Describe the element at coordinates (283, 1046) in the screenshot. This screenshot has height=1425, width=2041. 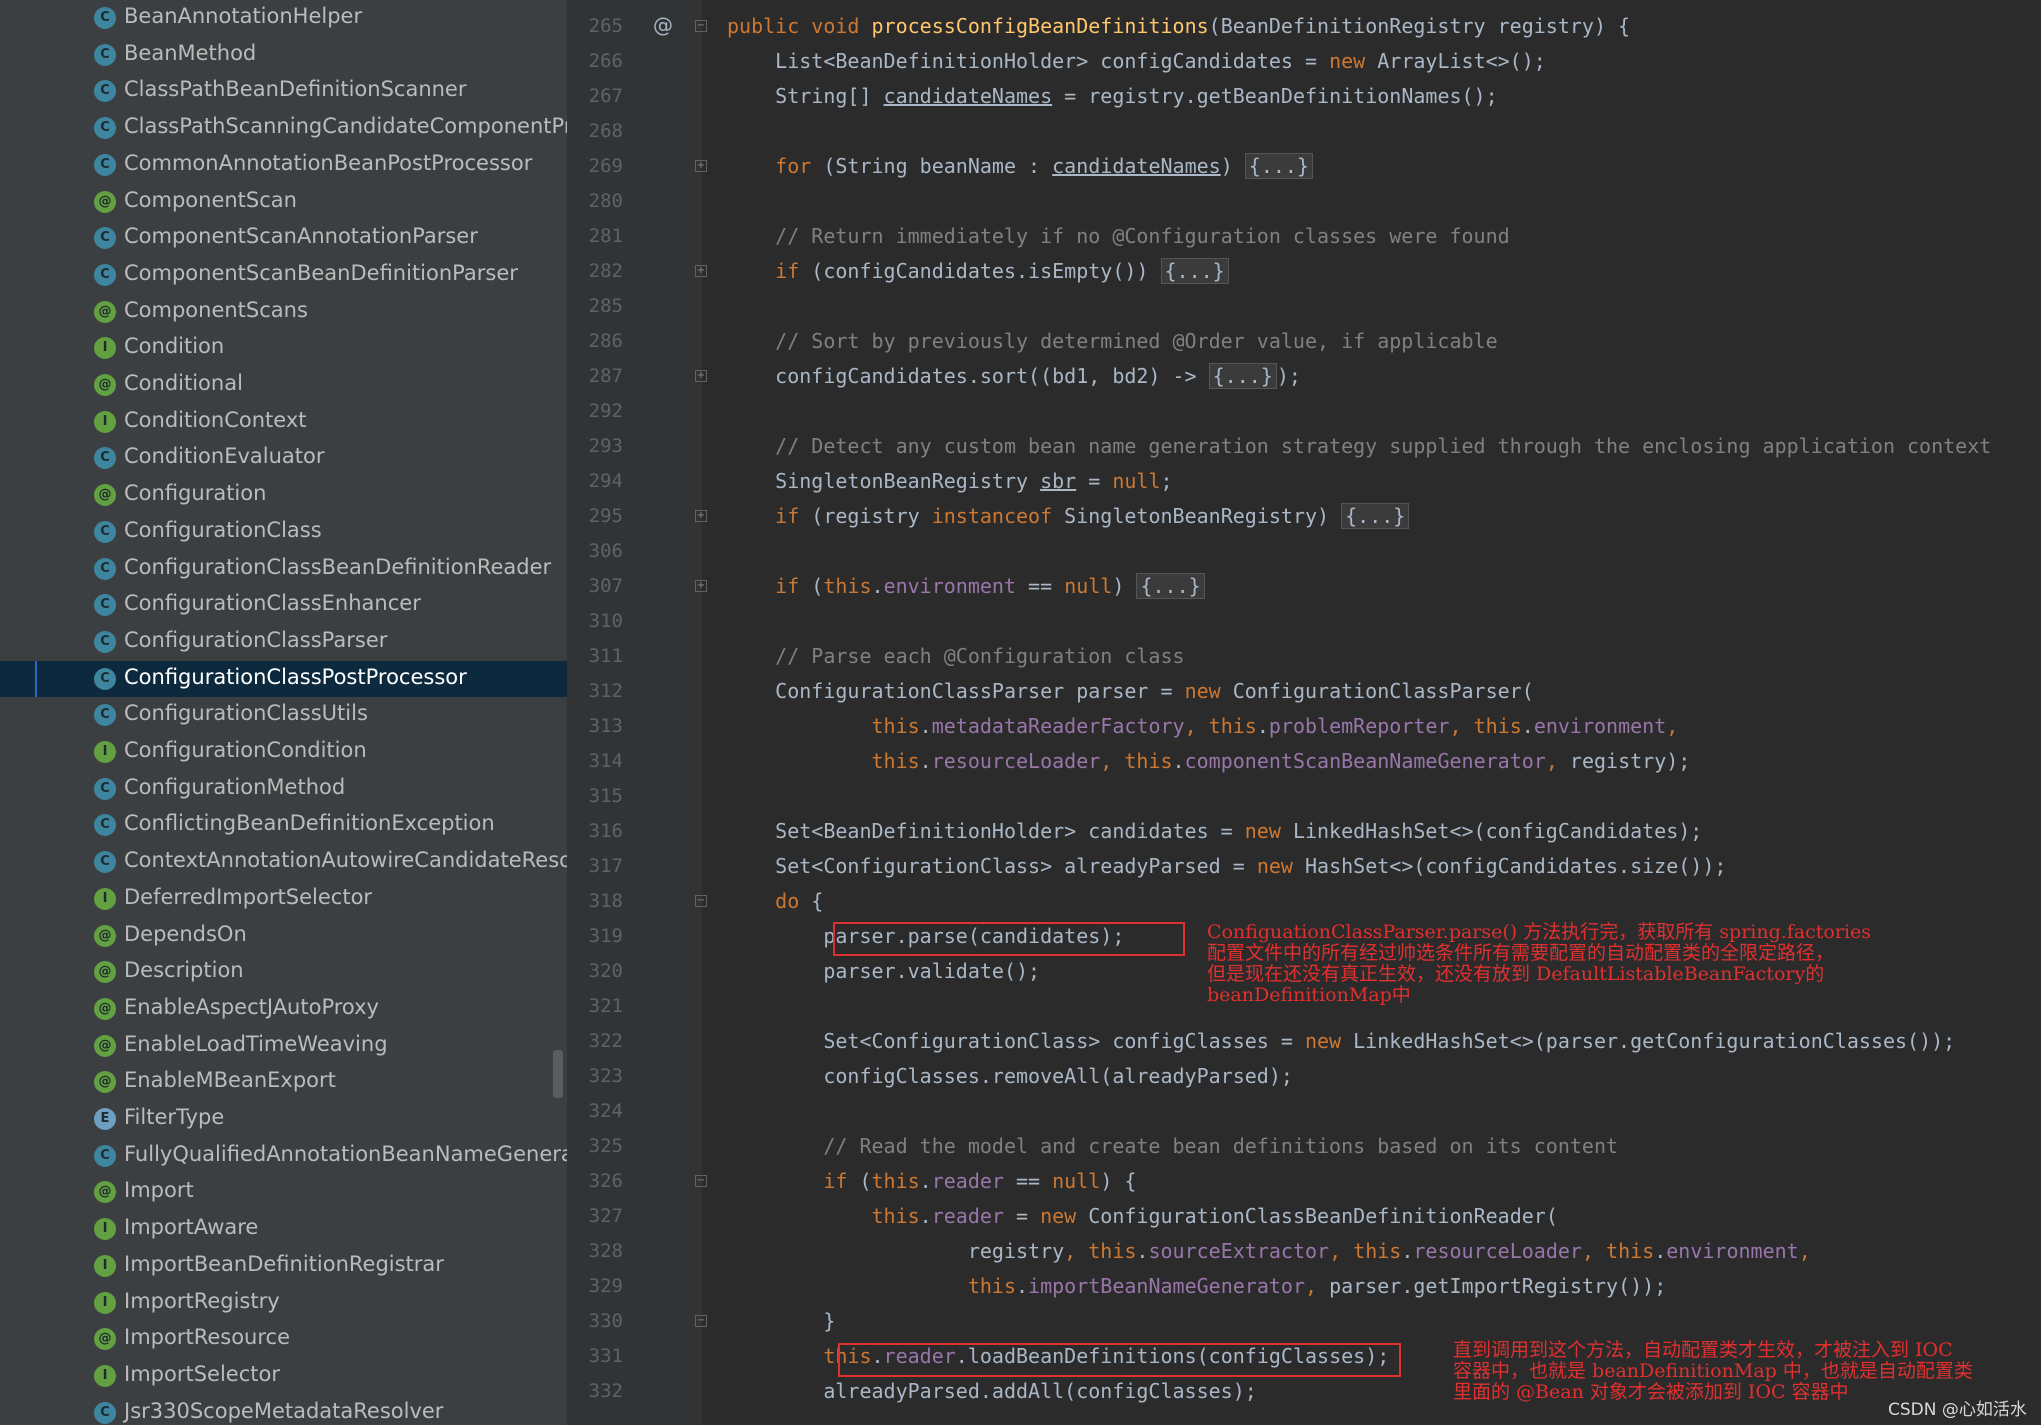
I see `tree-item: @ EnableLoadTimeWeaving` at that location.